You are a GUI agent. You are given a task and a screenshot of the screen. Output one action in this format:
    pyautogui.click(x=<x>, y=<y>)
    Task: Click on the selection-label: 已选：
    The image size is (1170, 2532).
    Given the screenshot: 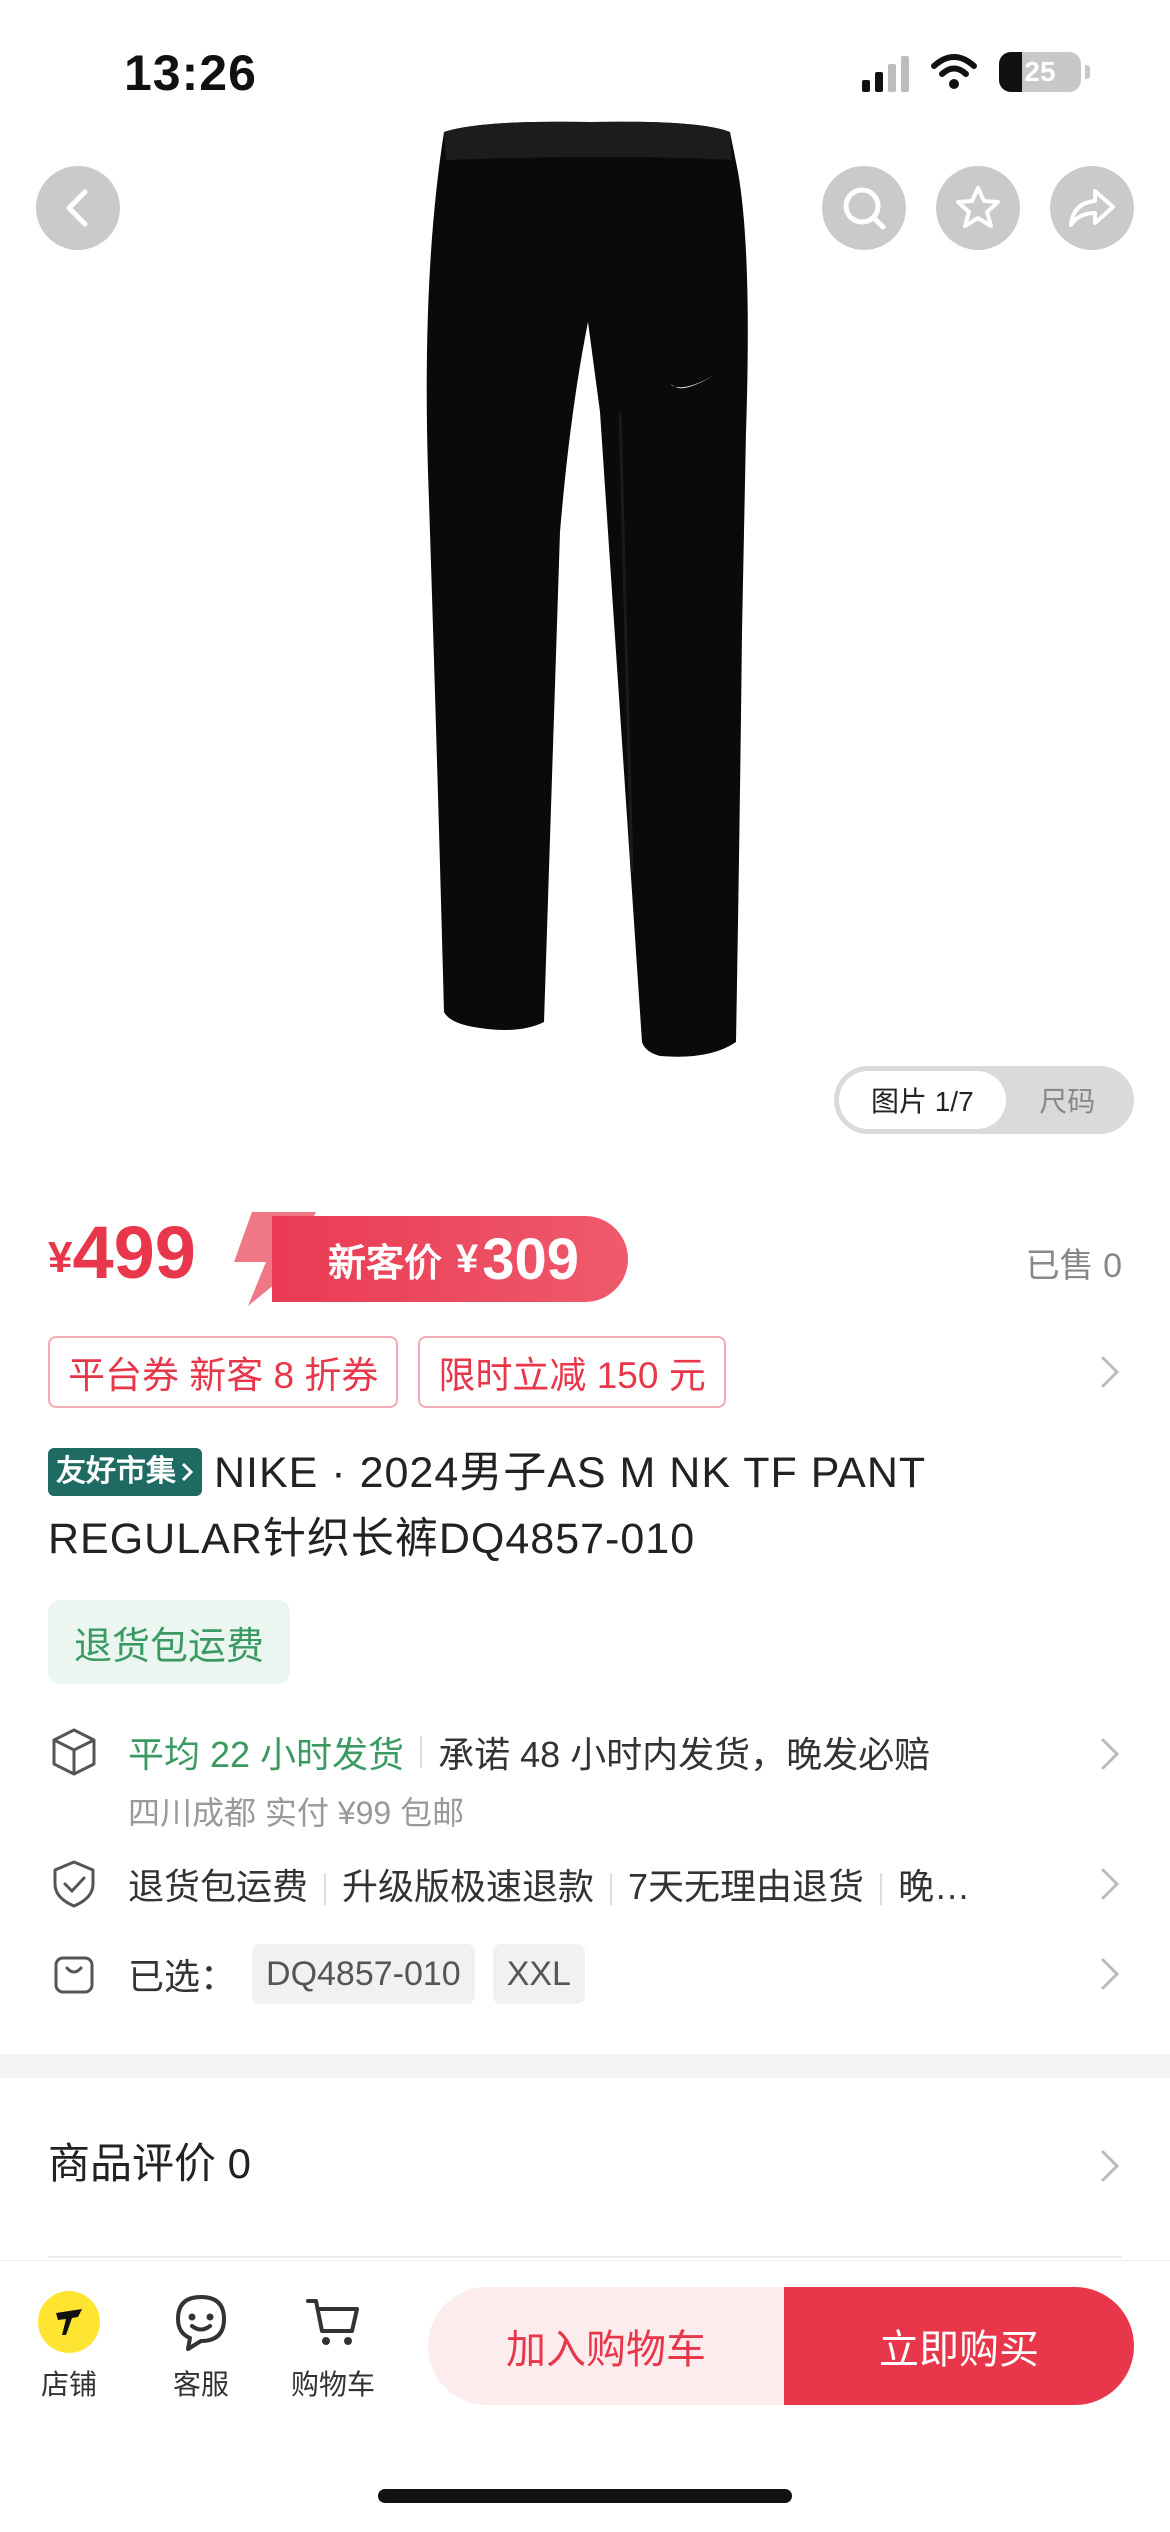 What is the action you would take?
    pyautogui.click(x=182, y=1976)
    